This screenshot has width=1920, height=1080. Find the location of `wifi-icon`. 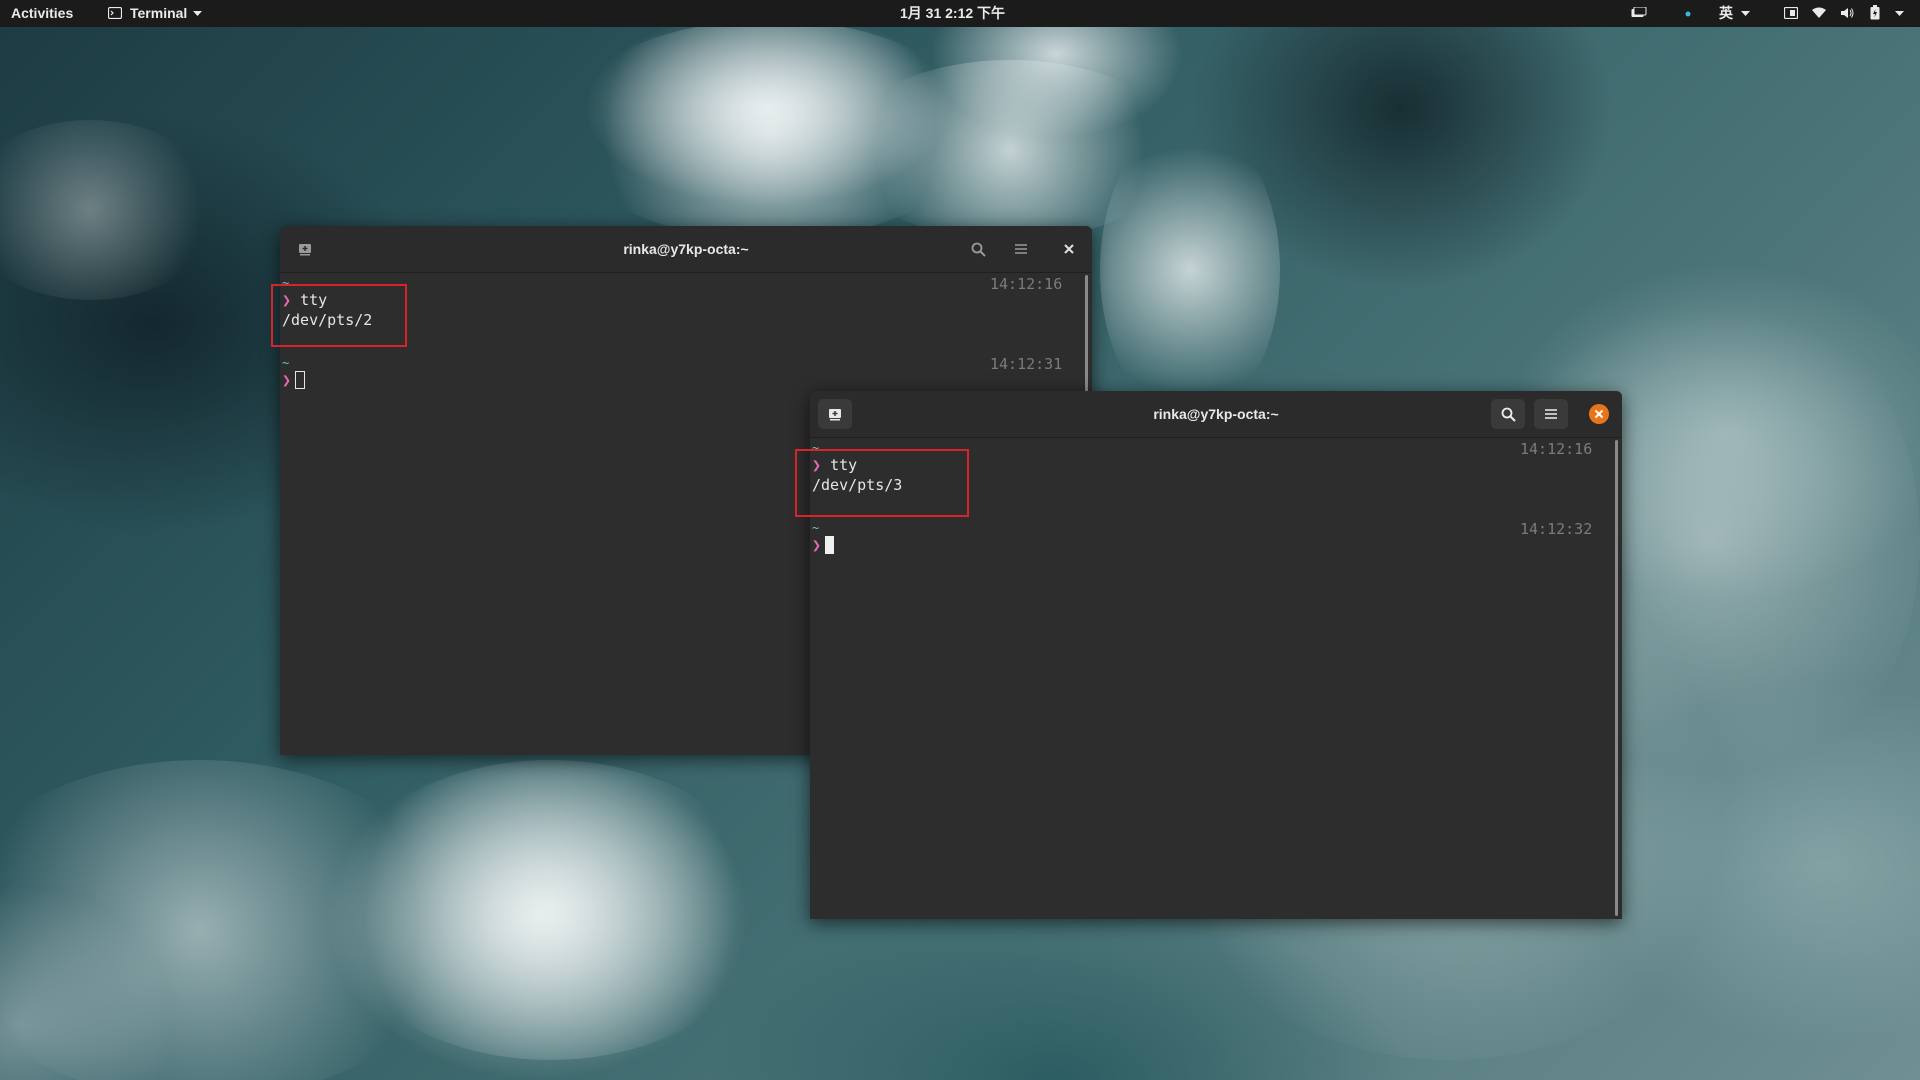

wifi-icon is located at coordinates (1819, 13).